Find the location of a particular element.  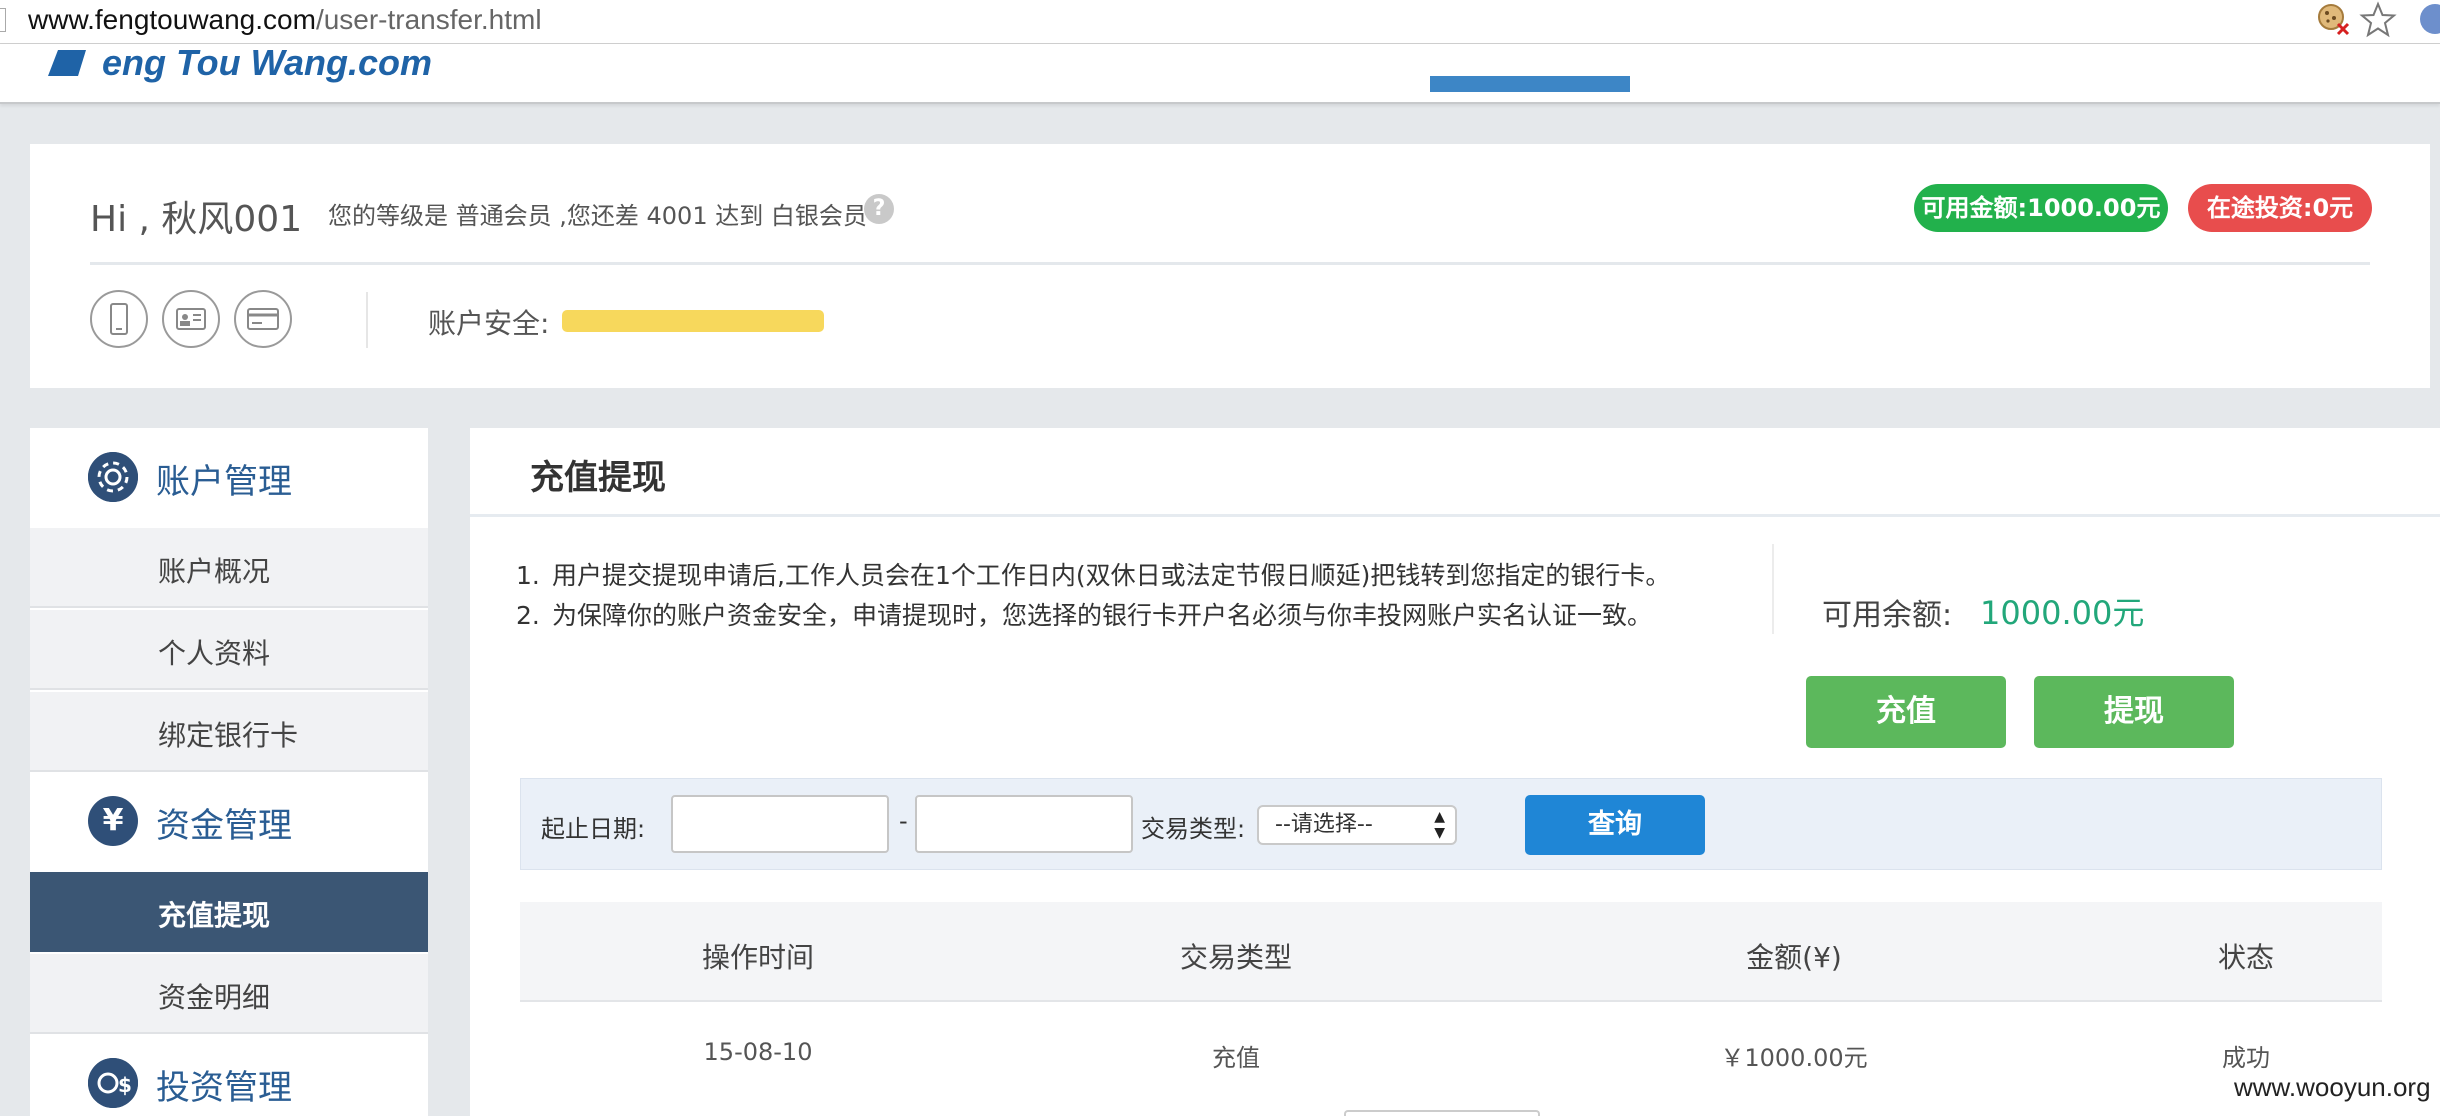

watermark: www.wooyun.org is located at coordinates (2332, 1087).